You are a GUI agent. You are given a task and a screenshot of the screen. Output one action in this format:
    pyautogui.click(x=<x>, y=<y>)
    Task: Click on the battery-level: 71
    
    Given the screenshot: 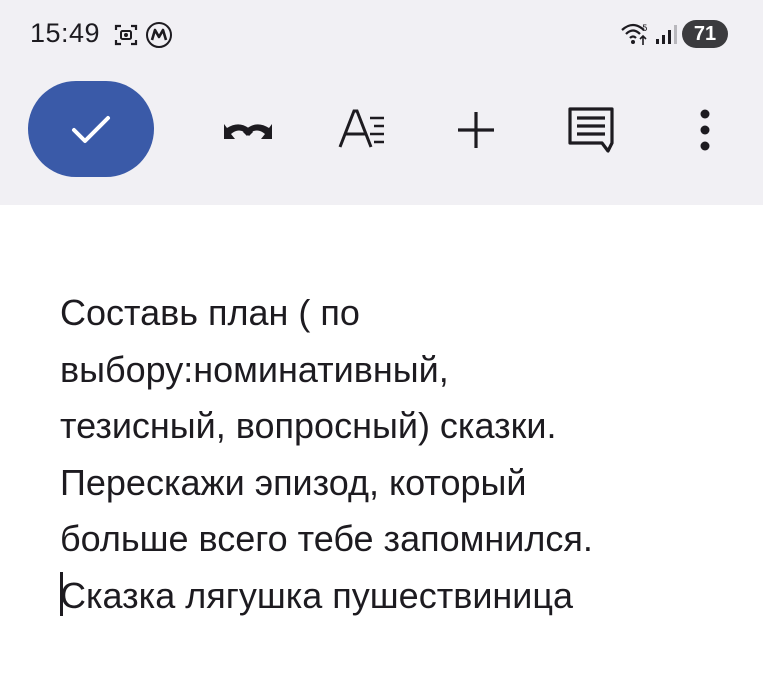 What is the action you would take?
    pyautogui.click(x=705, y=34)
    